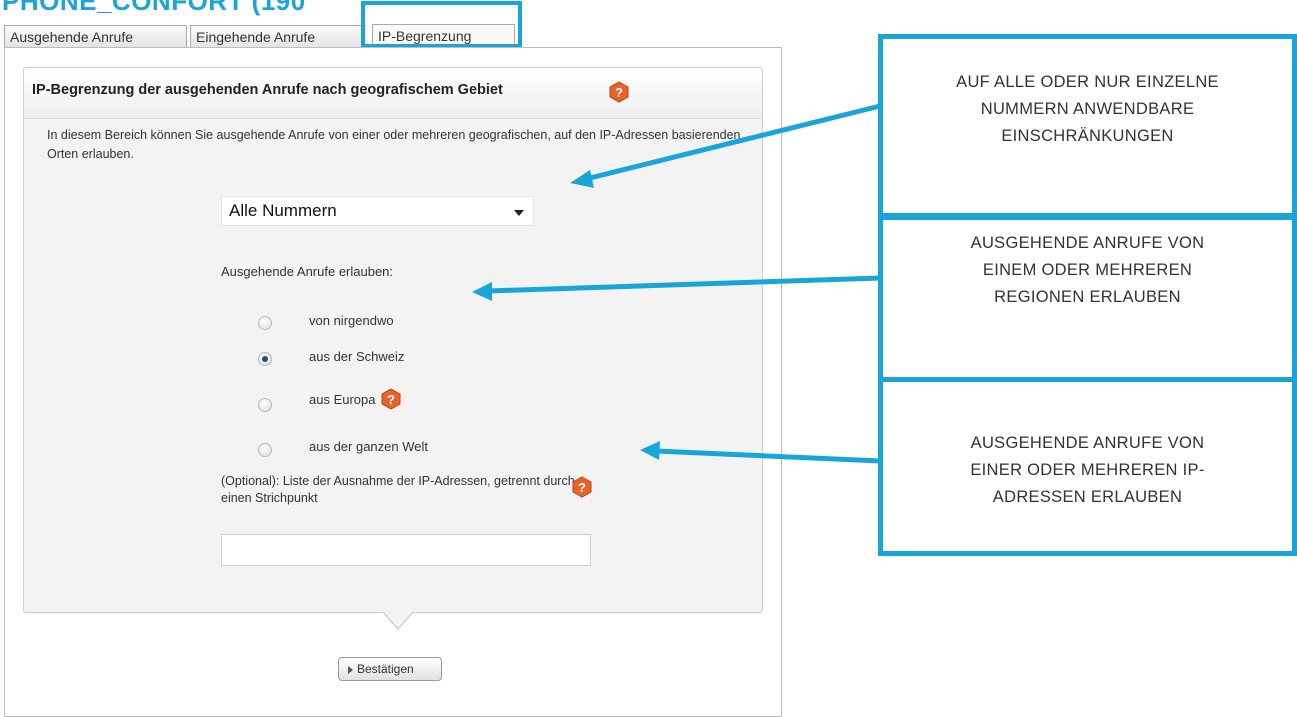 The height and width of the screenshot is (717, 1297). Describe the element at coordinates (307, 271) in the screenshot. I see `allow-calls-label: Ausgehende Anrufe erlauben:` at that location.